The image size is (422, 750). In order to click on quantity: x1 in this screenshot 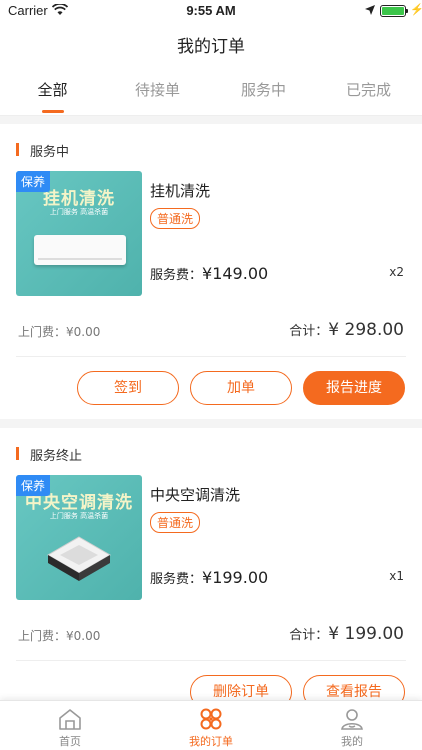, I will do `click(396, 576)`.